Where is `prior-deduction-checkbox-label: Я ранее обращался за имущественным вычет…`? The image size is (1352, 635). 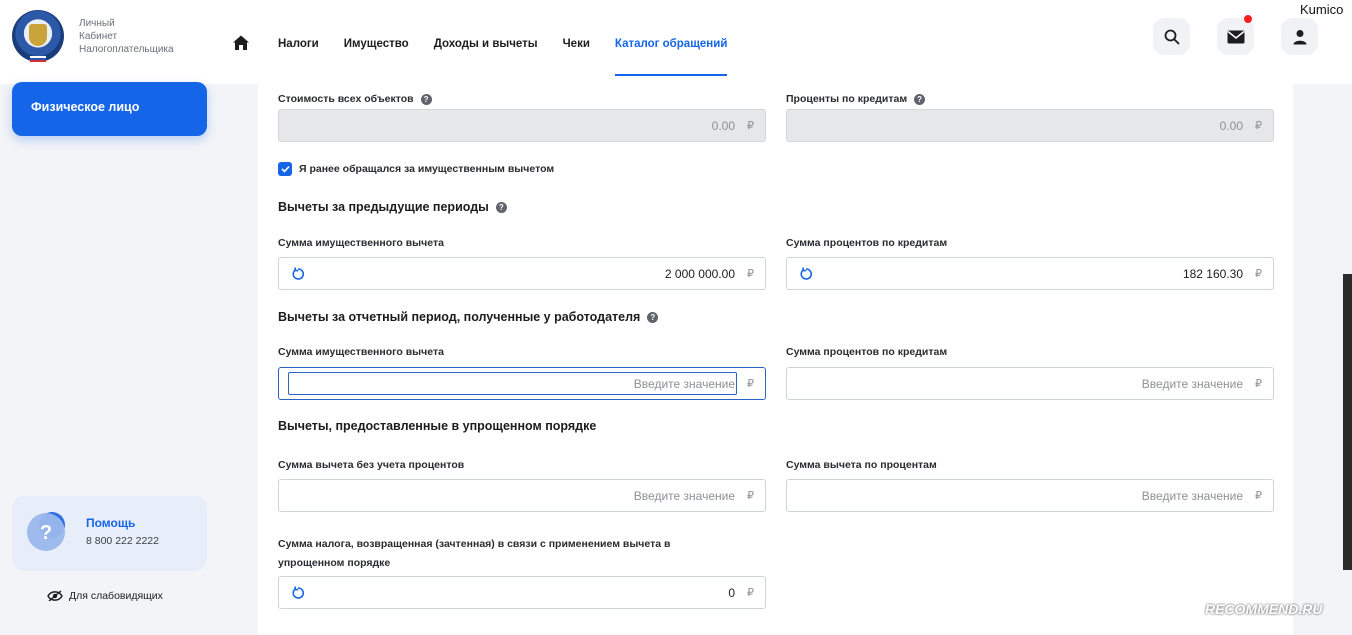 prior-deduction-checkbox-label: Я ранее обращался за имущественным вычет… is located at coordinates (427, 169).